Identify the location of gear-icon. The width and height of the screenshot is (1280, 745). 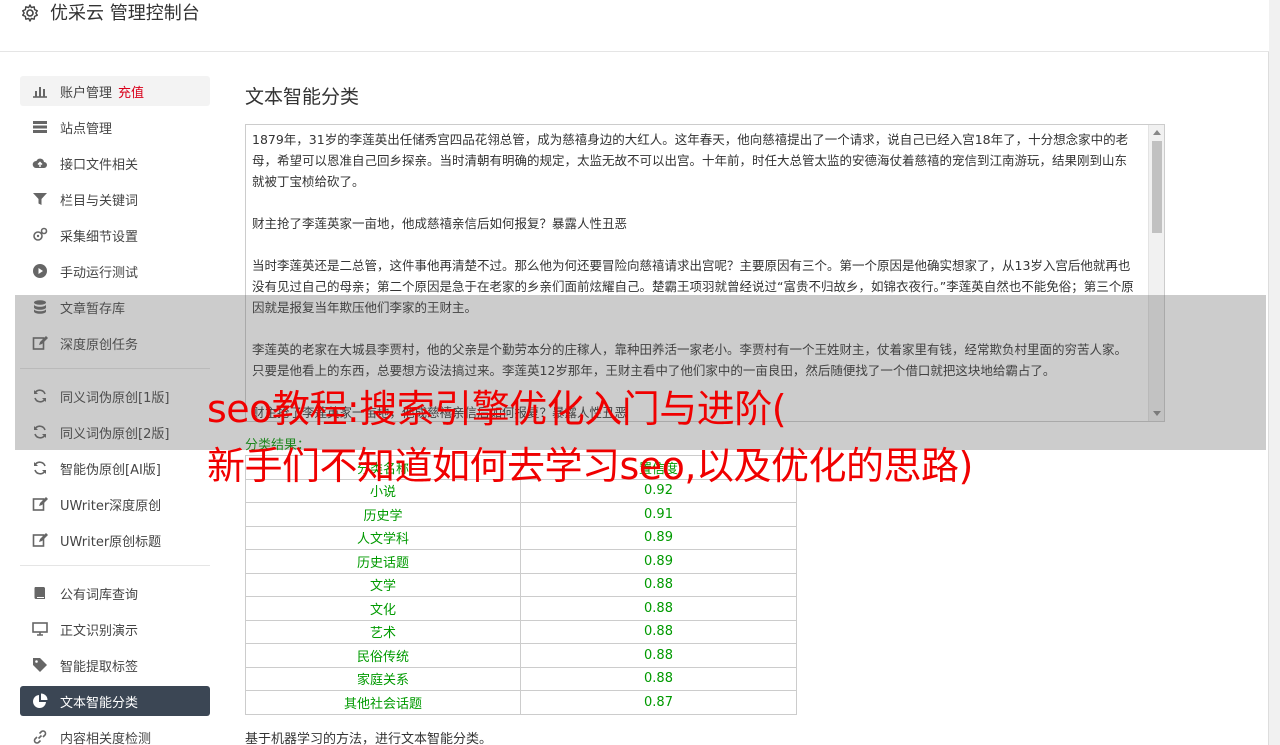
(30, 13).